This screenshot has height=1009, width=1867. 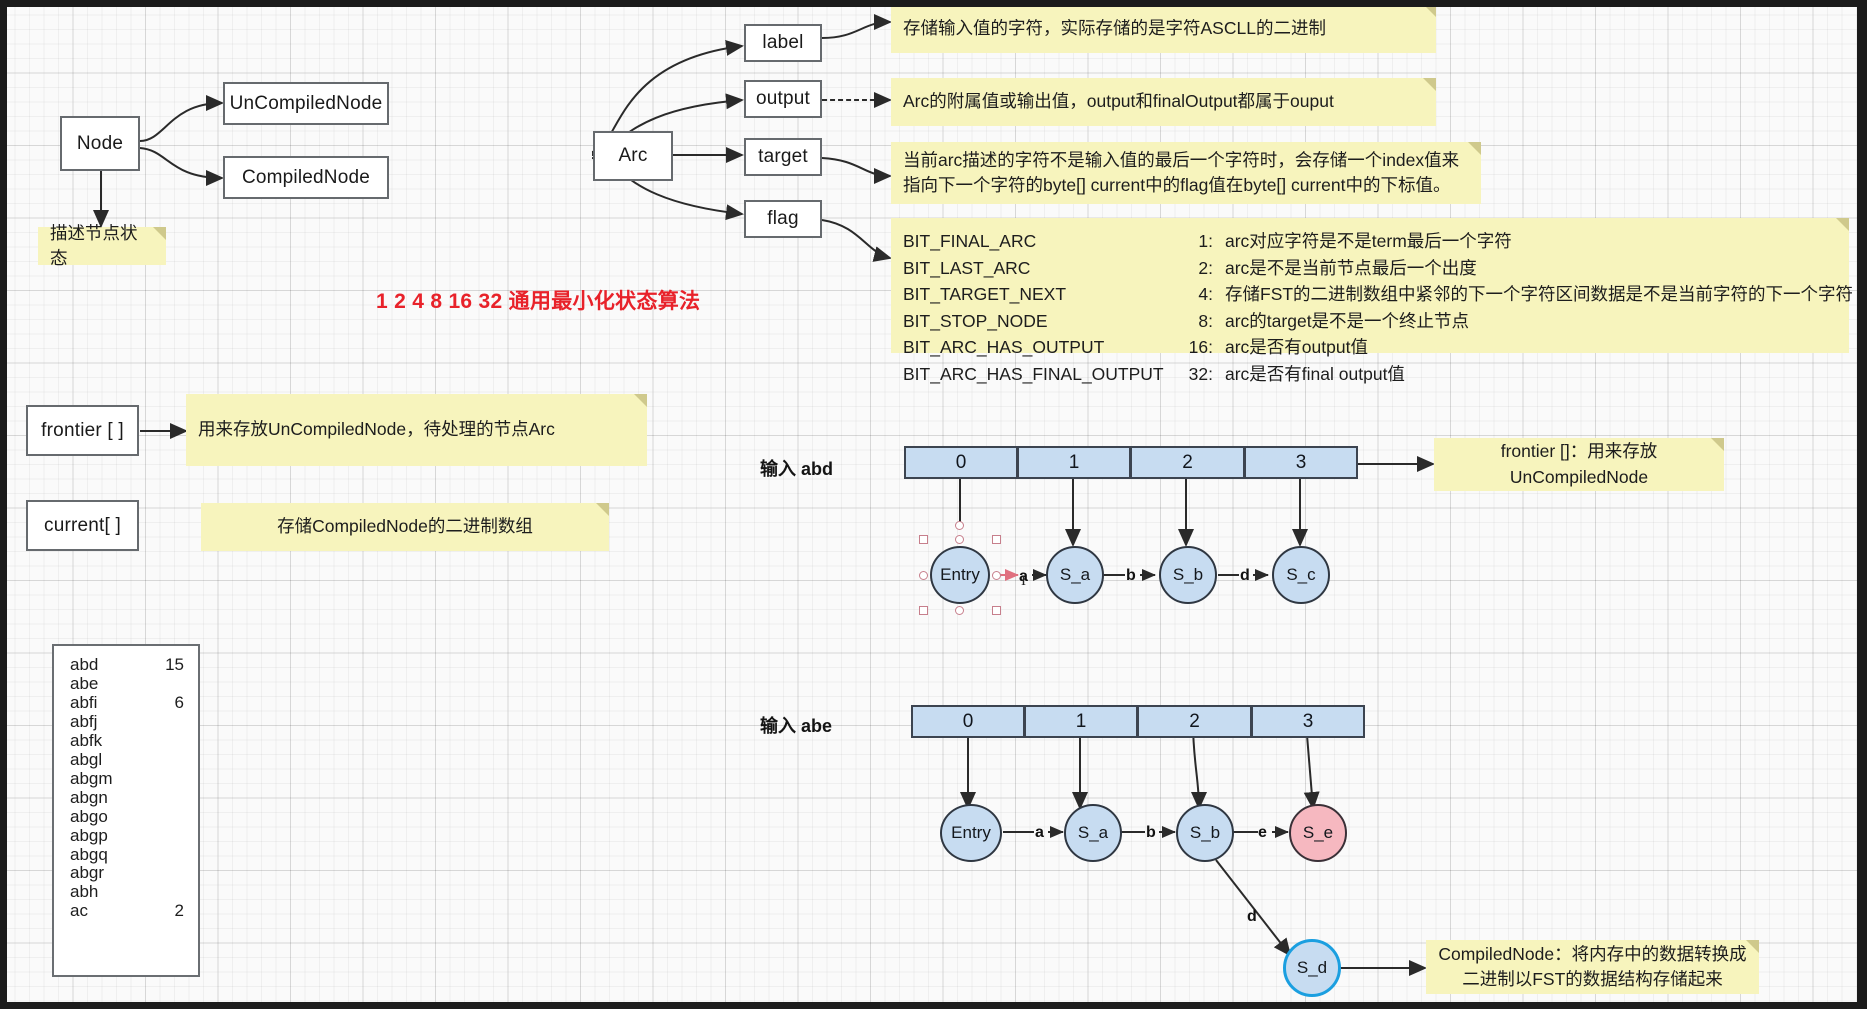 I want to click on box-node: Node, so click(x=100, y=143).